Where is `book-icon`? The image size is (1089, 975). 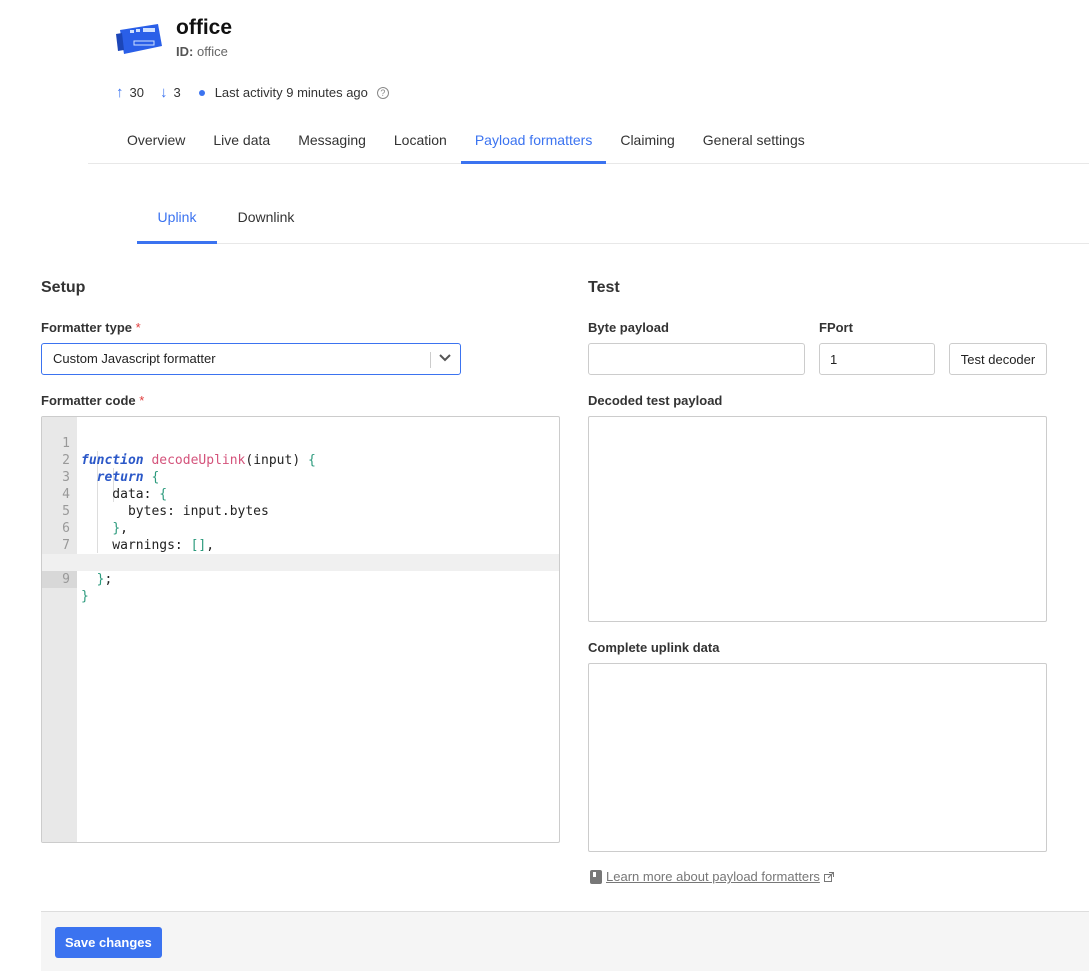 book-icon is located at coordinates (596, 876).